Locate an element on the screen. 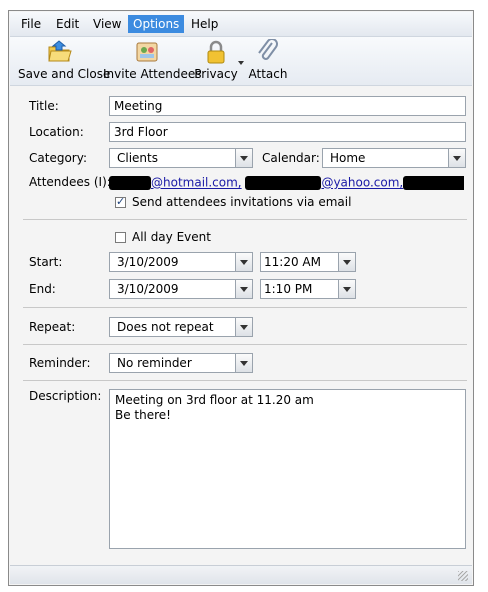 This screenshot has height=592, width=488. reminder-value: No reminder is located at coordinates (154, 363).